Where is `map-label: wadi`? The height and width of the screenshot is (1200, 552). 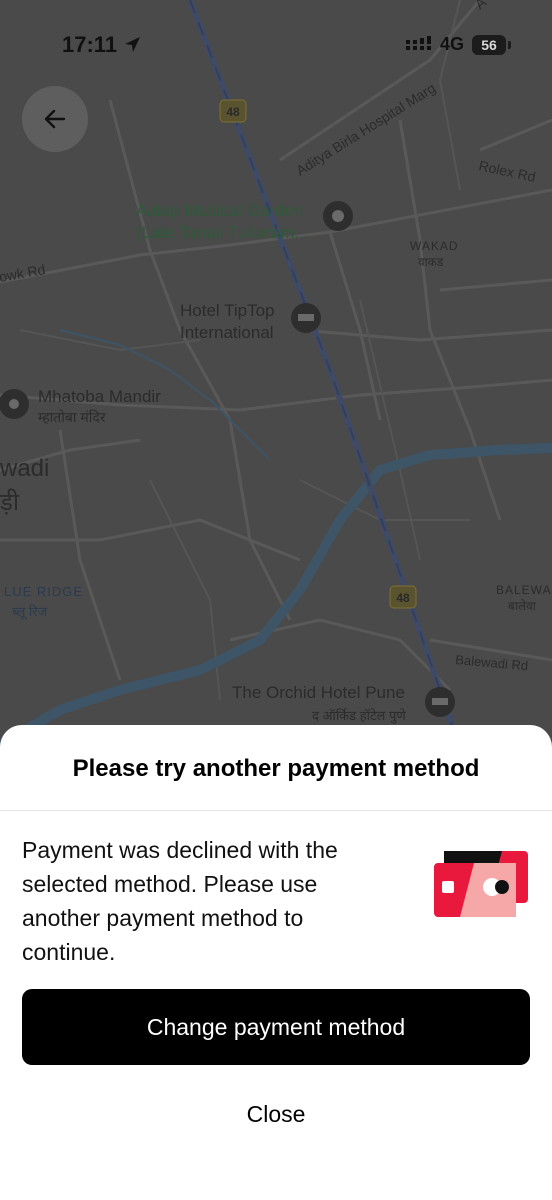
map-label: wadi is located at coordinates (24, 468).